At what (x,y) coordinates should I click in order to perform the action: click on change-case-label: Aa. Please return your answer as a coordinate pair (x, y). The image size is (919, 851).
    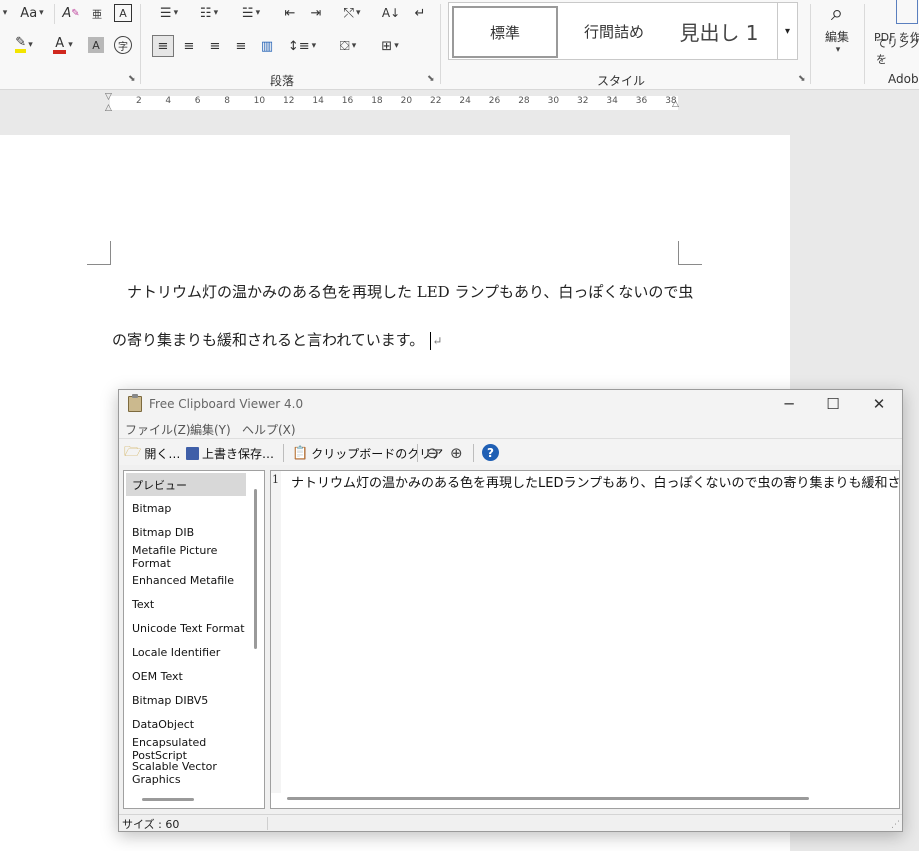
    Looking at the image, I should click on (29, 13).